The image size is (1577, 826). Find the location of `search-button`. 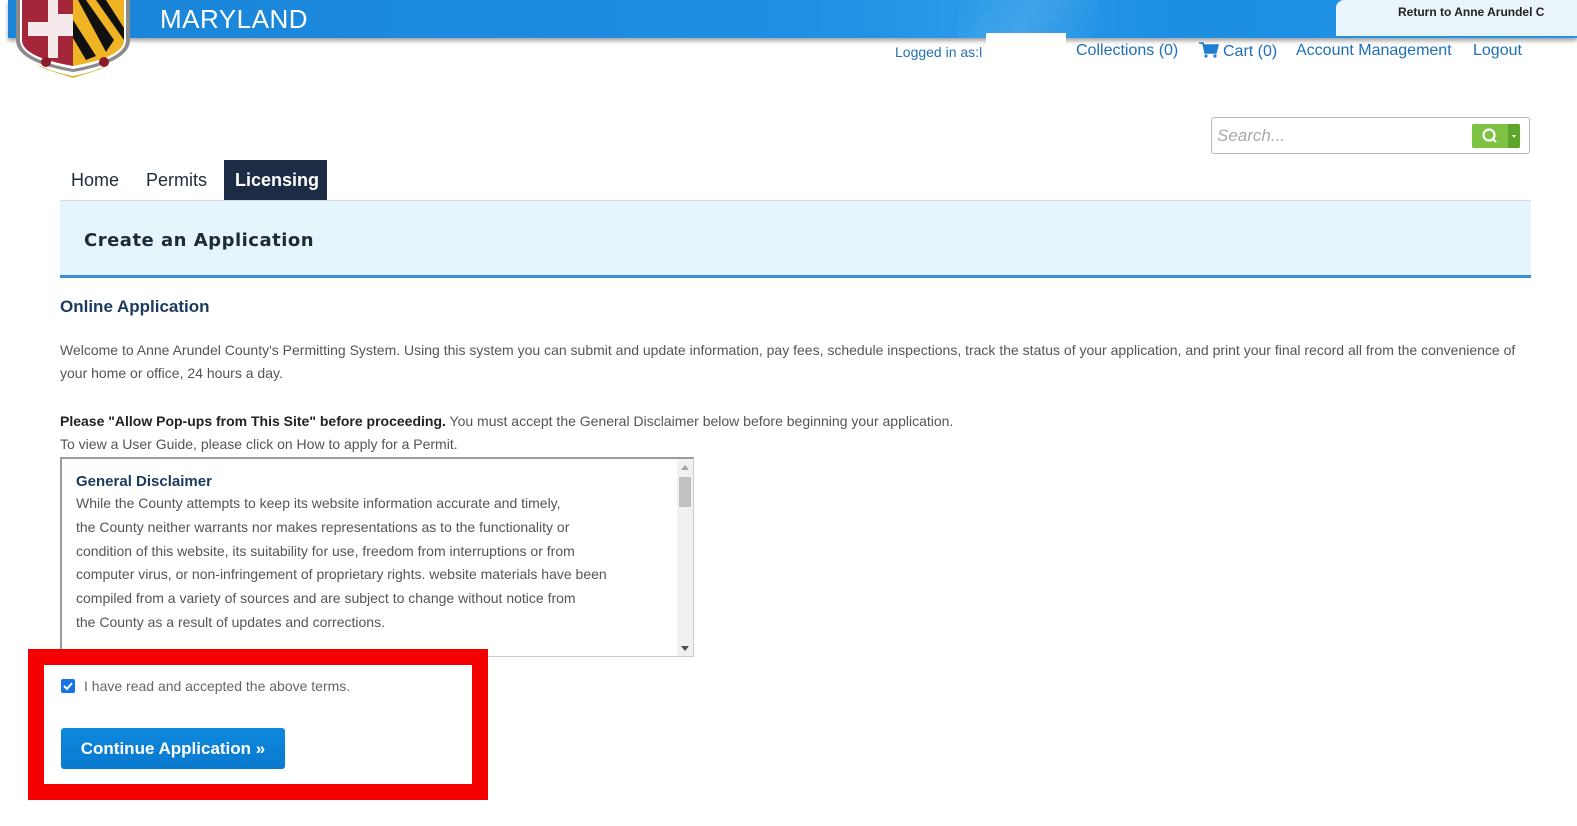

search-button is located at coordinates (1490, 136).